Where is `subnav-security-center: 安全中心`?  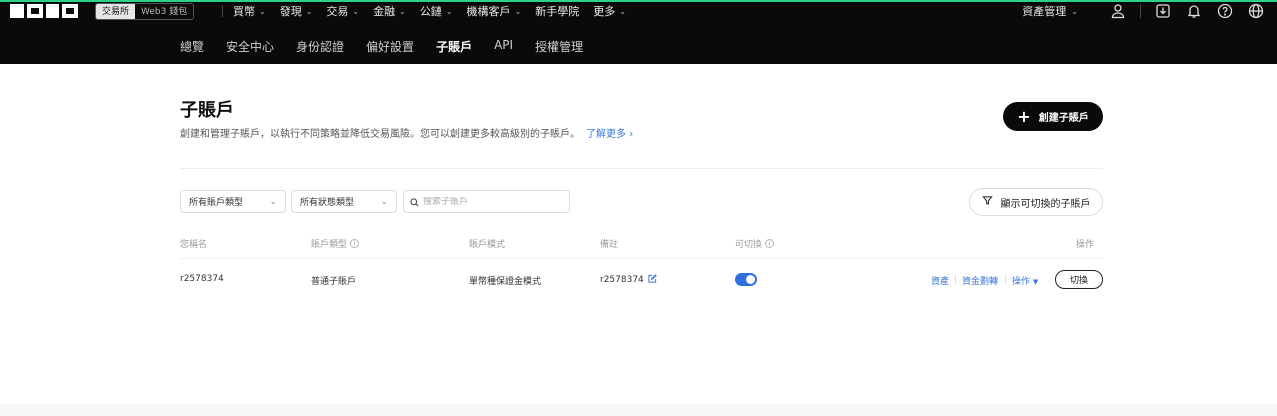 subnav-security-center: 安全中心 is located at coordinates (250, 46).